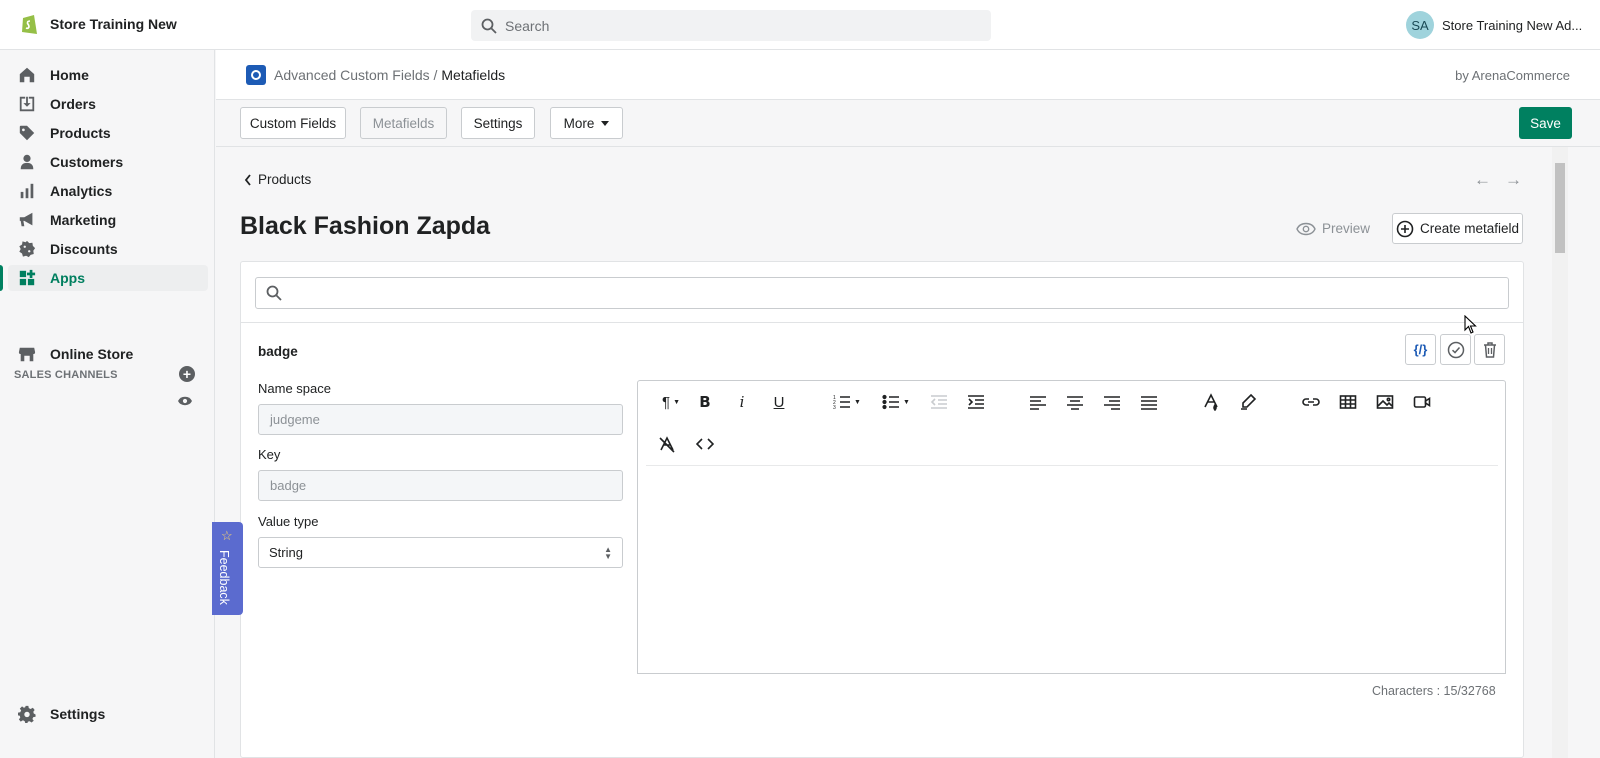 The width and height of the screenshot is (1600, 758). Describe the element at coordinates (882, 293) in the screenshot. I see `metafield-search-input` at that location.